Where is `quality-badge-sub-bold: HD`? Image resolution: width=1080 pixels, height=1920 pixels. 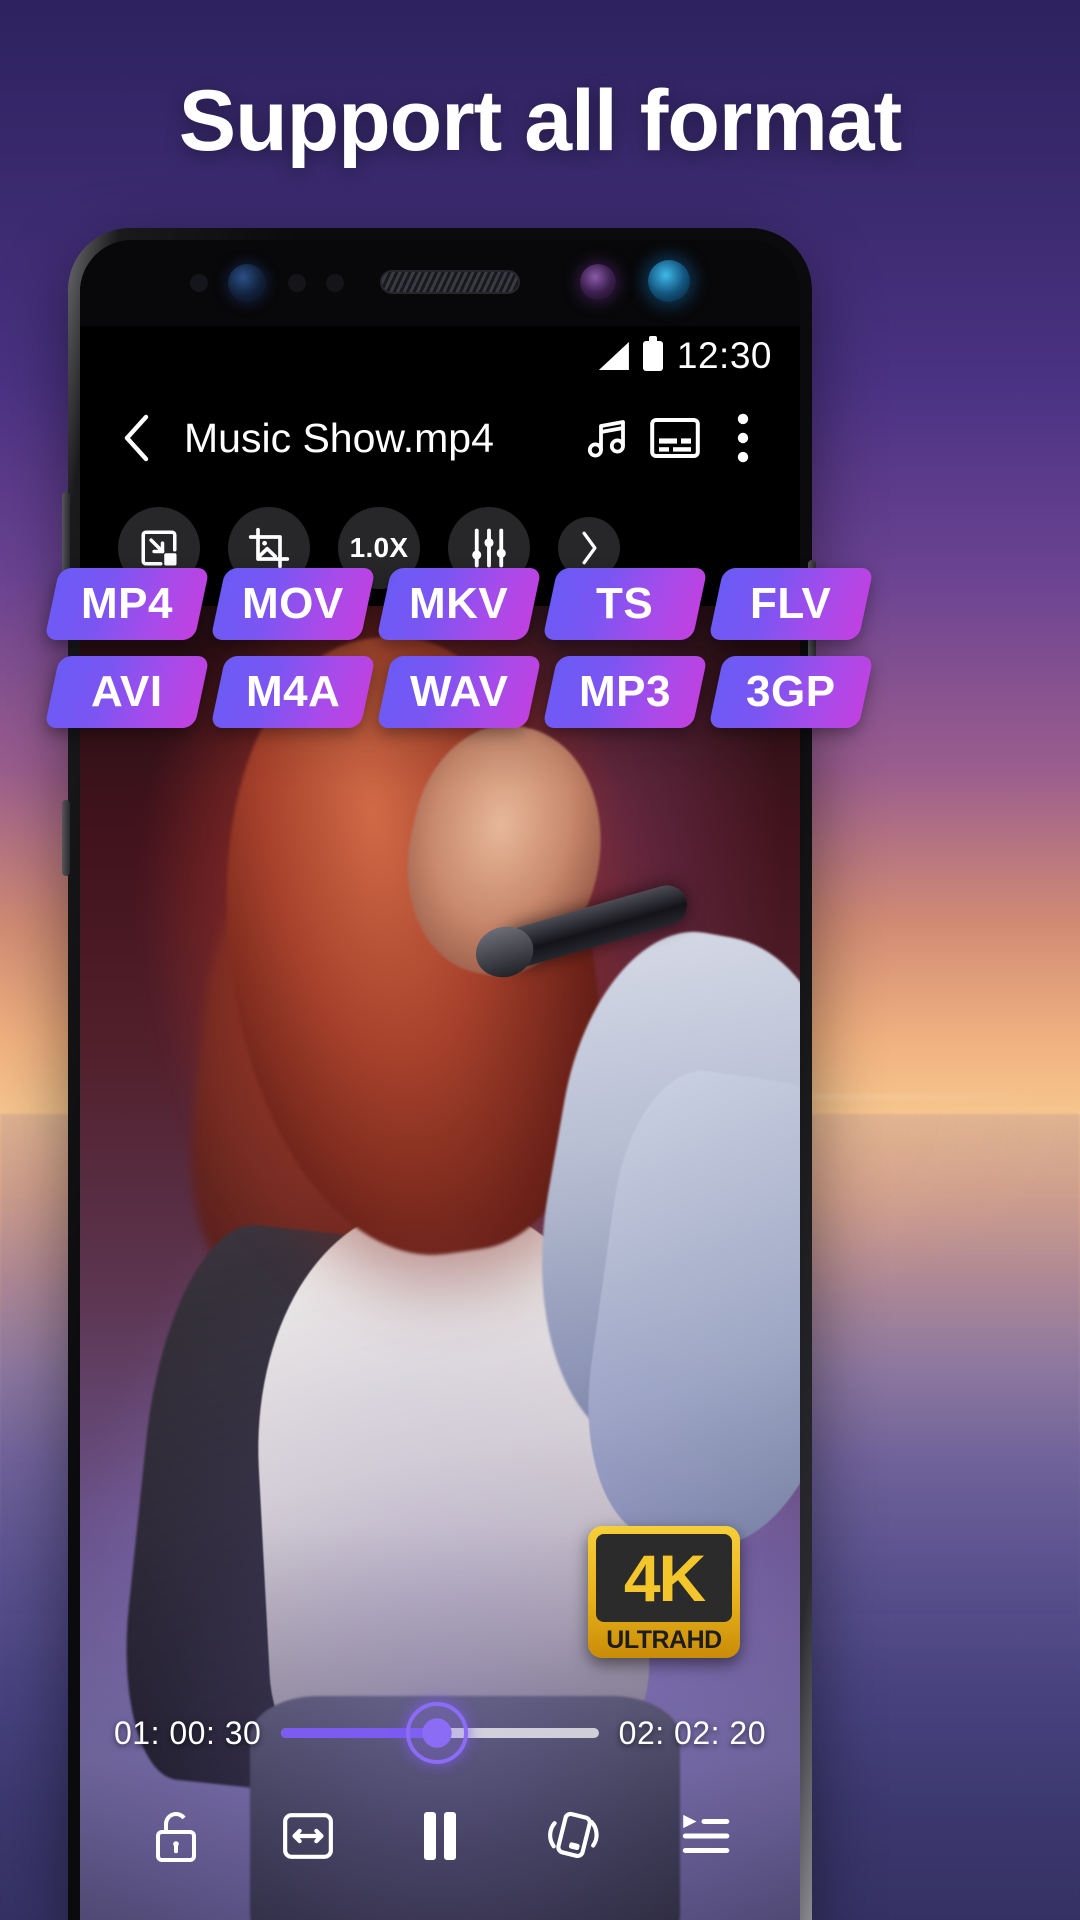 quality-badge-sub-bold: HD is located at coordinates (704, 1639).